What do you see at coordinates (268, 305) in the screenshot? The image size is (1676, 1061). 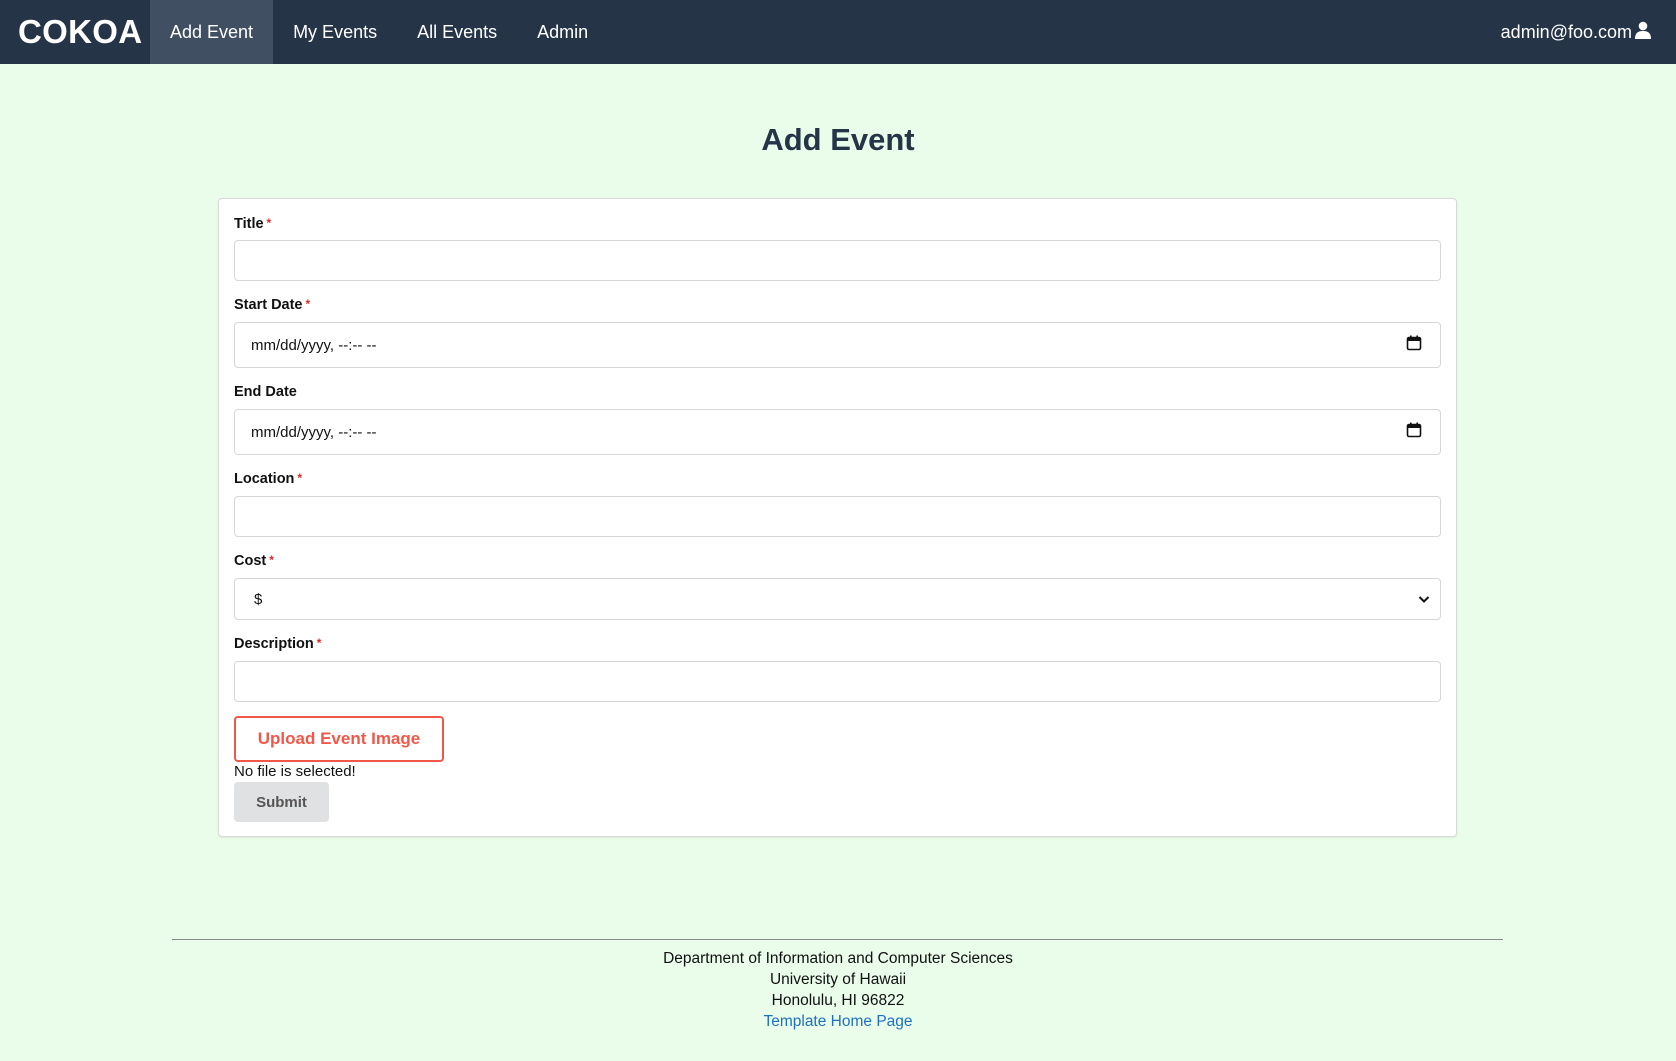 I see `start-date-label-text: Start Date` at bounding box center [268, 305].